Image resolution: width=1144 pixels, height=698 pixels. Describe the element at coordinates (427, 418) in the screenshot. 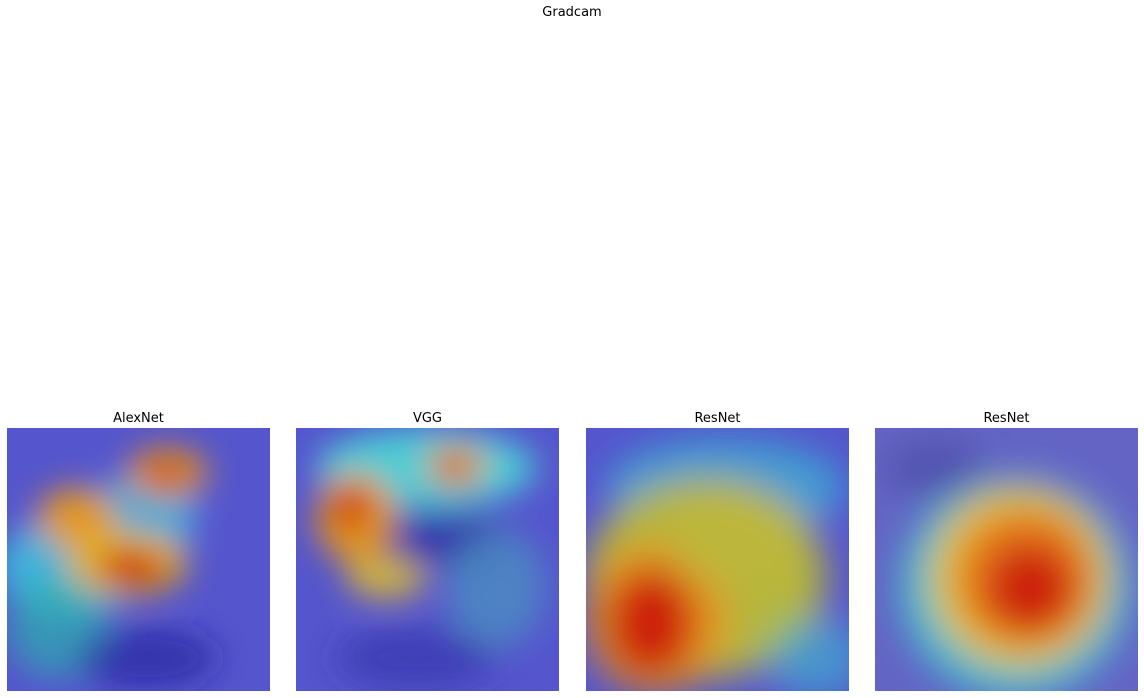

I see `panel-title: VGG` at that location.